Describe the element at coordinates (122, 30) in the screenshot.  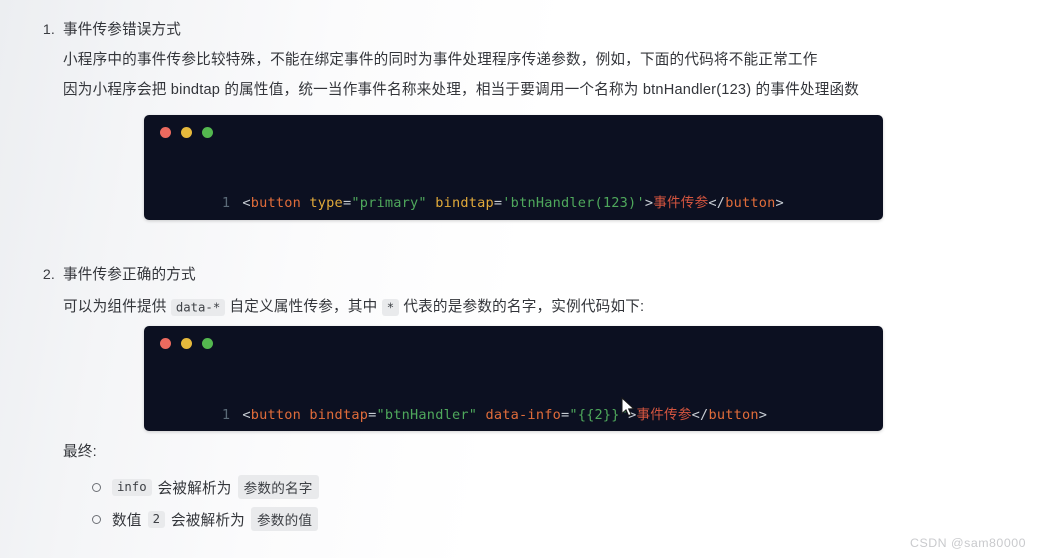
I see `section-1-title: 事件传参错误方式` at that location.